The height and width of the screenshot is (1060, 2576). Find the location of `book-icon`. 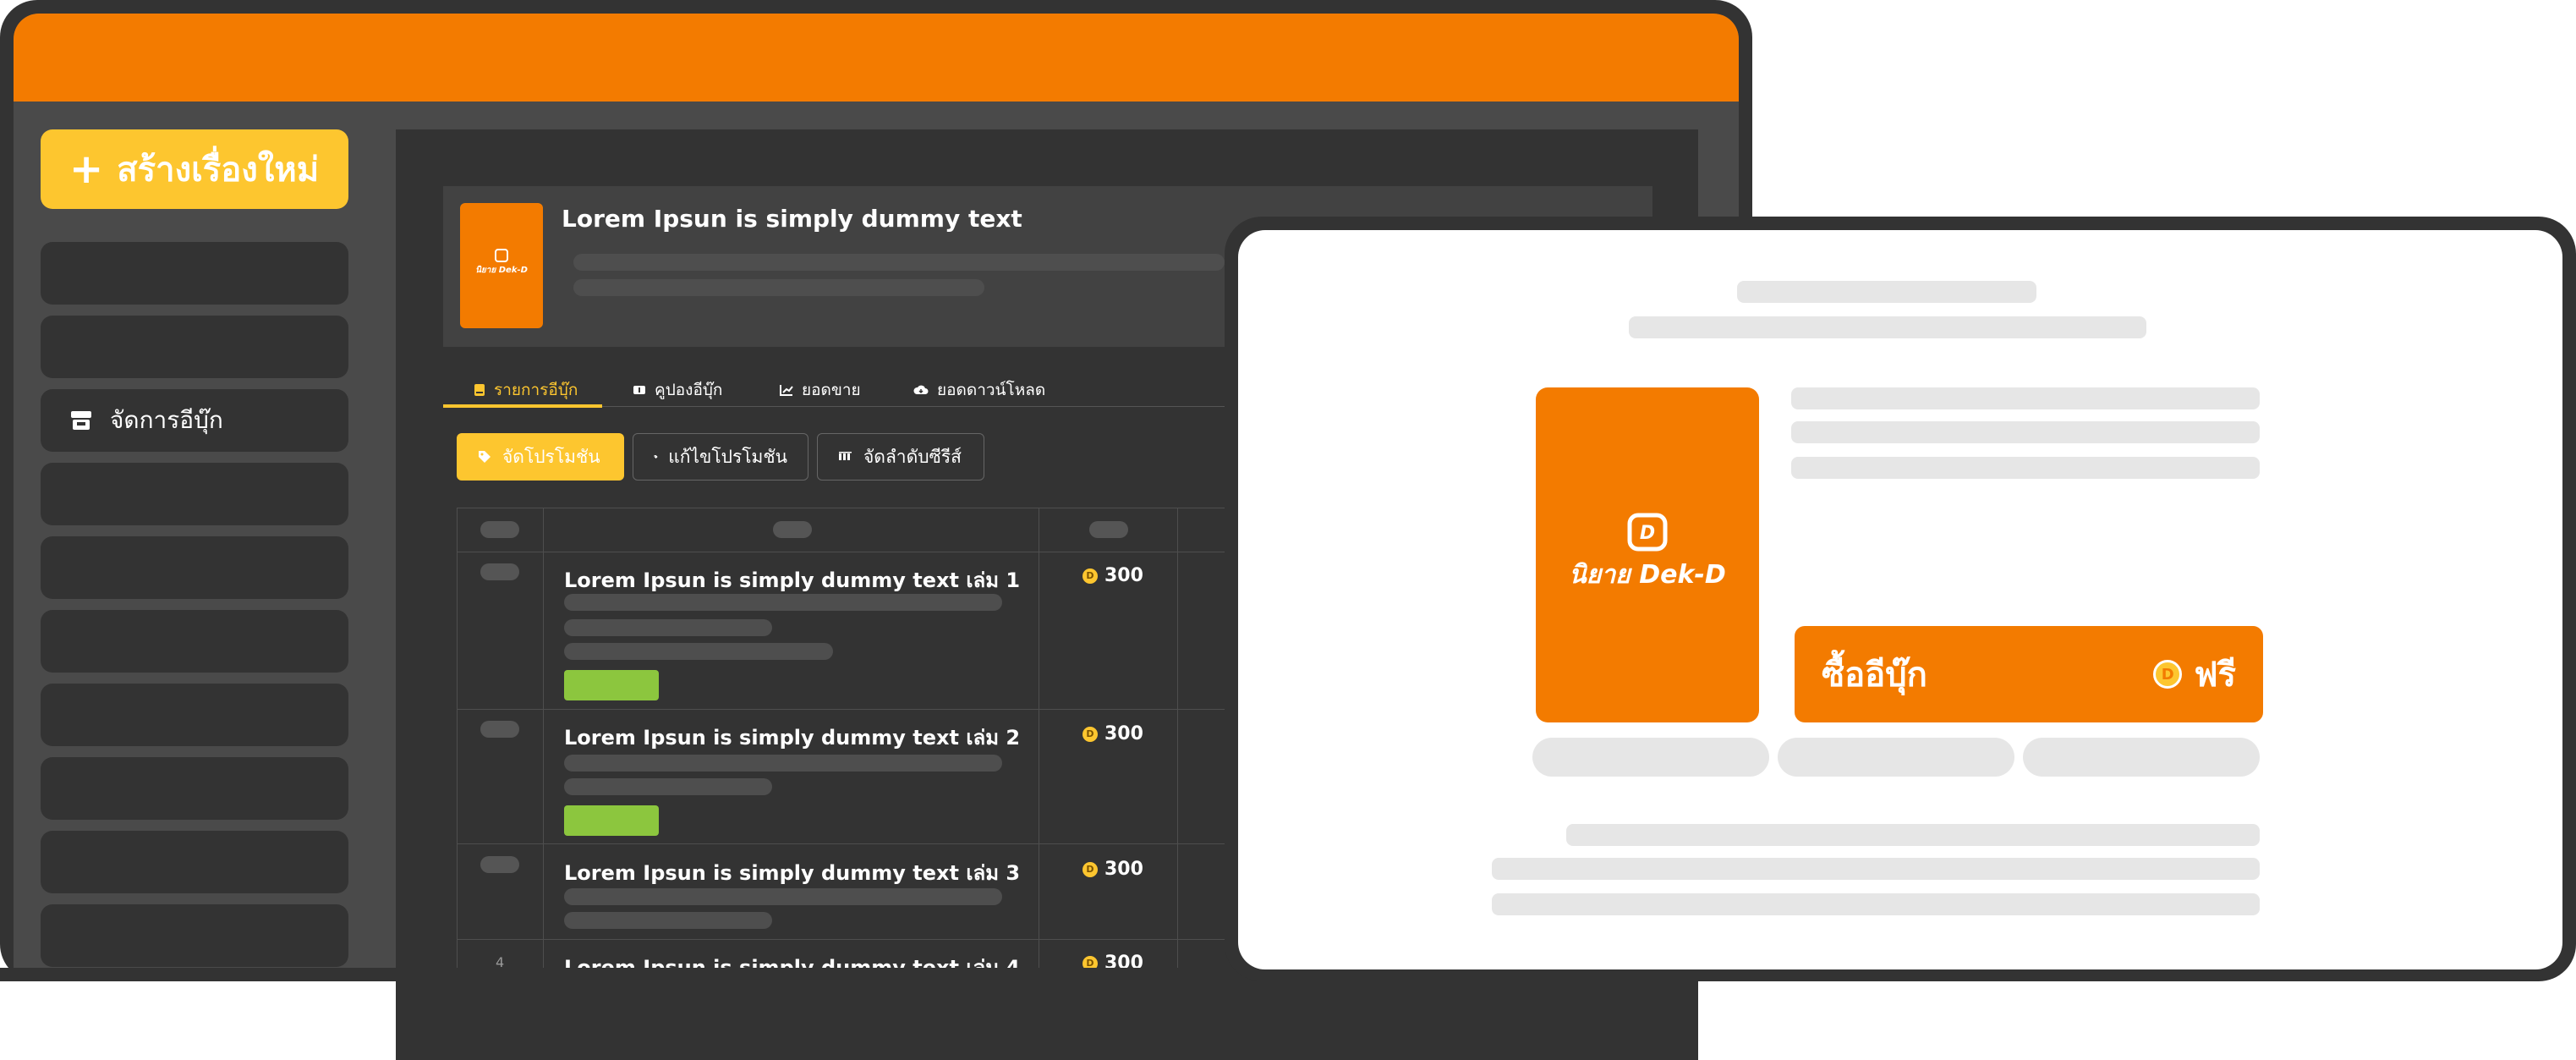

book-icon is located at coordinates (479, 390).